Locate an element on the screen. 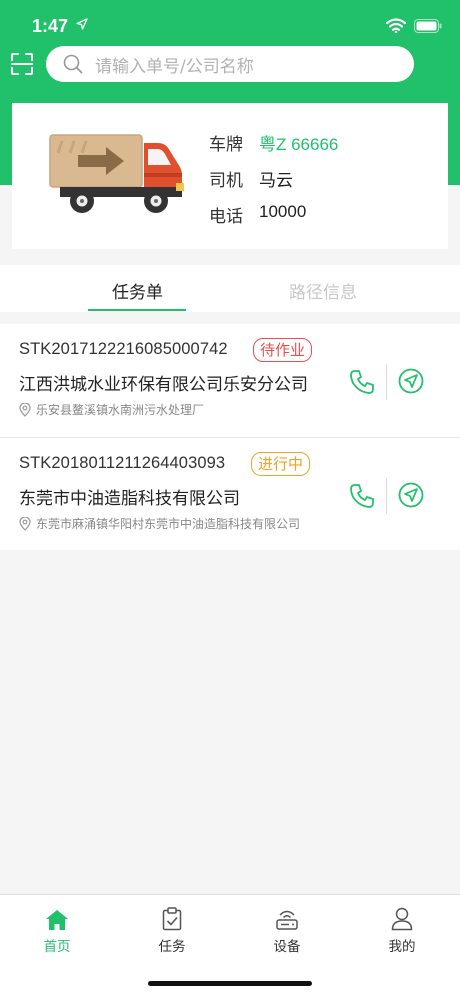 The image size is (460, 996). user-icon is located at coordinates (402, 919).